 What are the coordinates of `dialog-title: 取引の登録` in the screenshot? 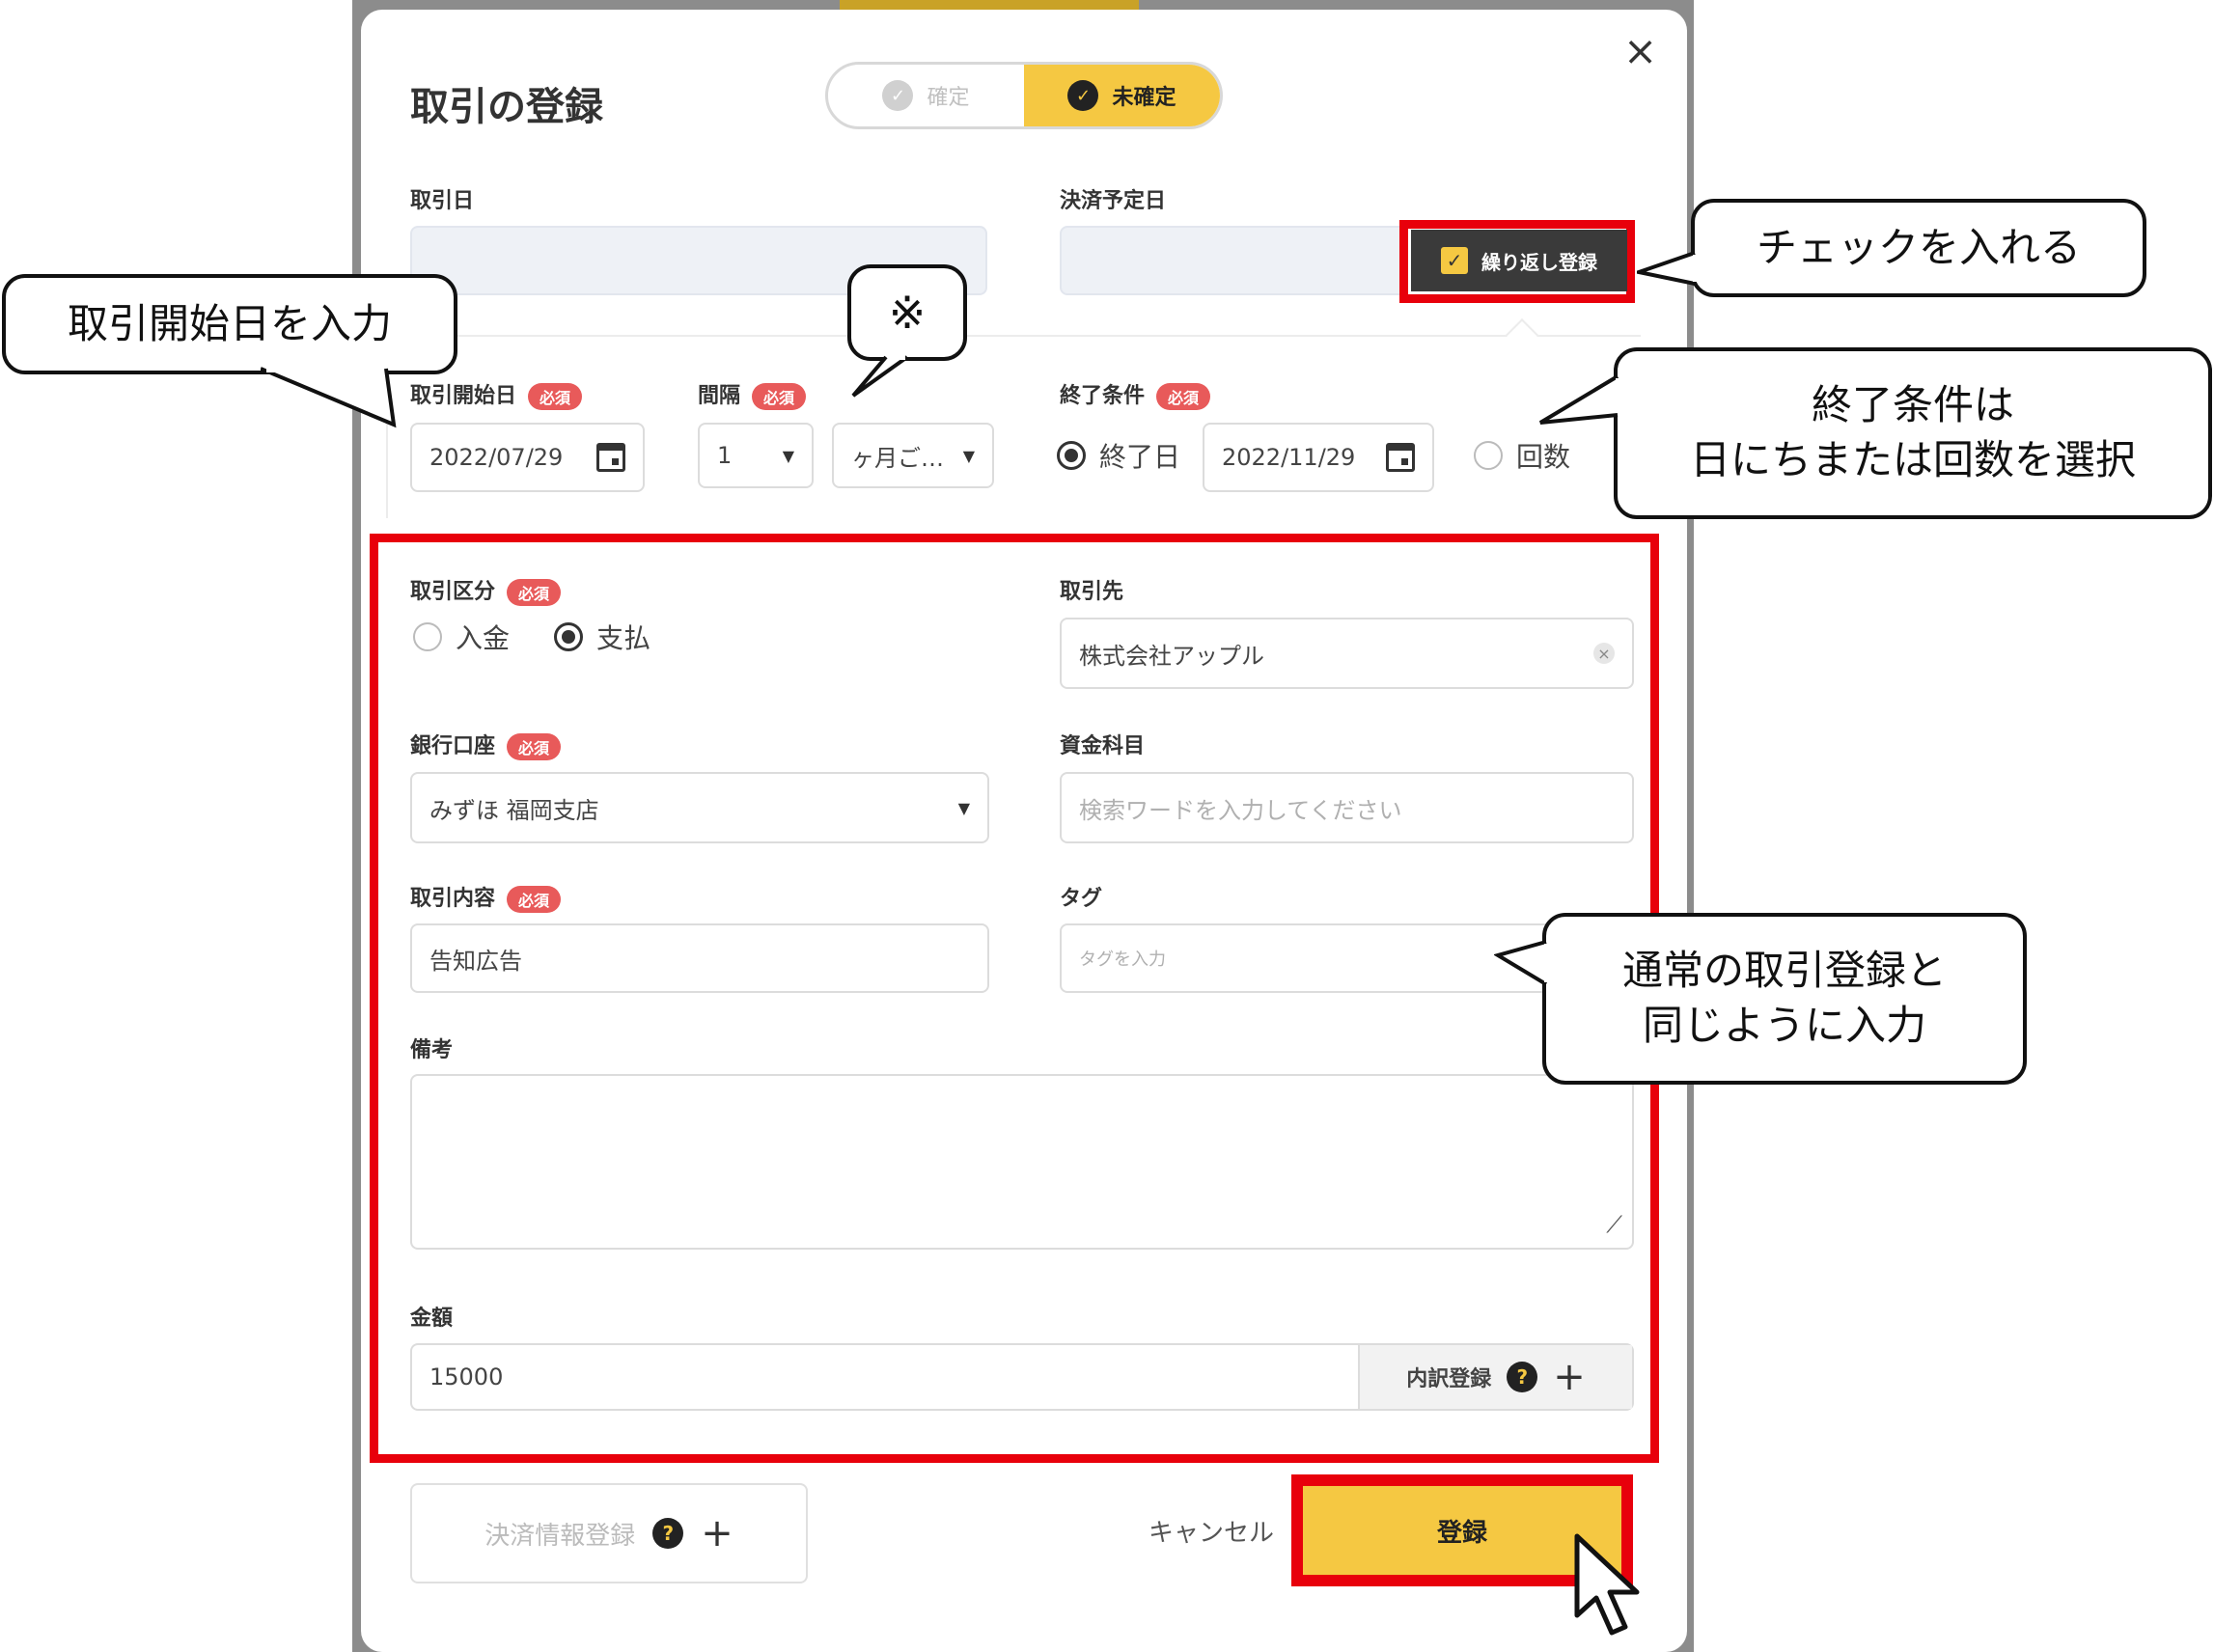 It's located at (506, 107).